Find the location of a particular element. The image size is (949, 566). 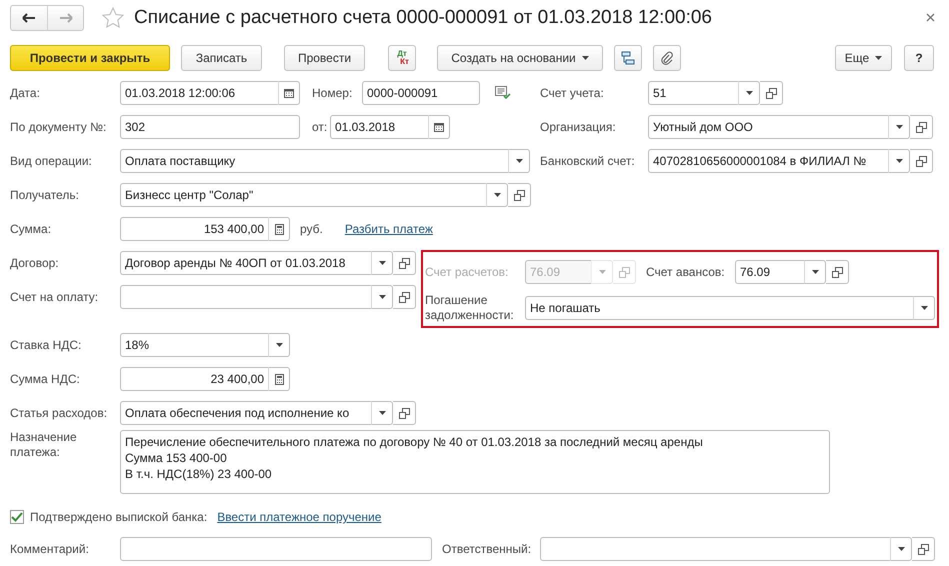

field-label: Вид операции: is located at coordinates (51, 161).